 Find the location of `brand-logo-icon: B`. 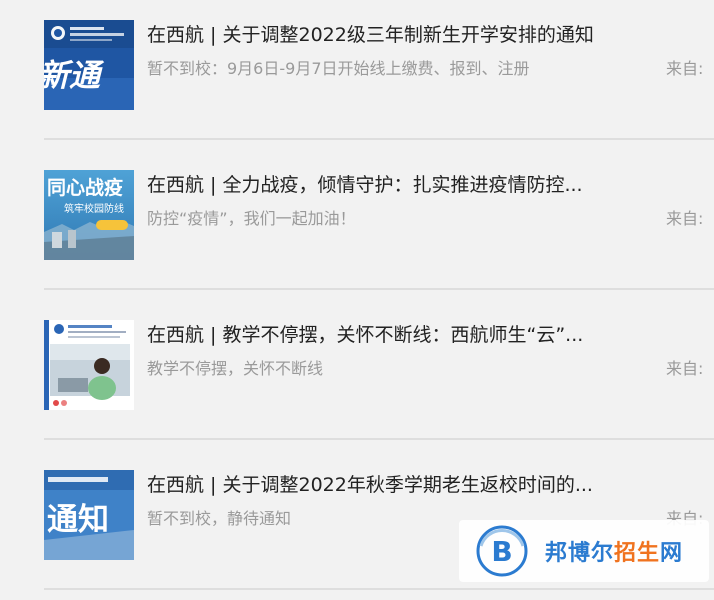

brand-logo-icon: B is located at coordinates (502, 551).